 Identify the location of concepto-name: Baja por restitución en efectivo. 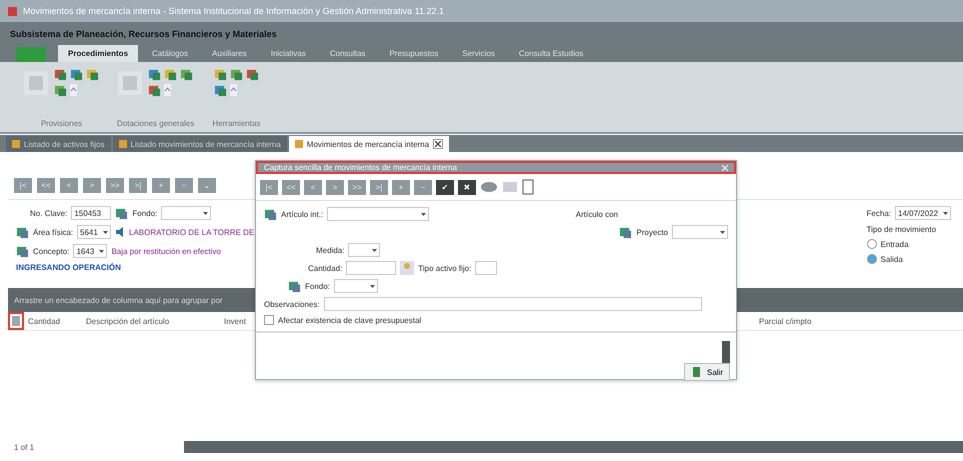
(166, 251).